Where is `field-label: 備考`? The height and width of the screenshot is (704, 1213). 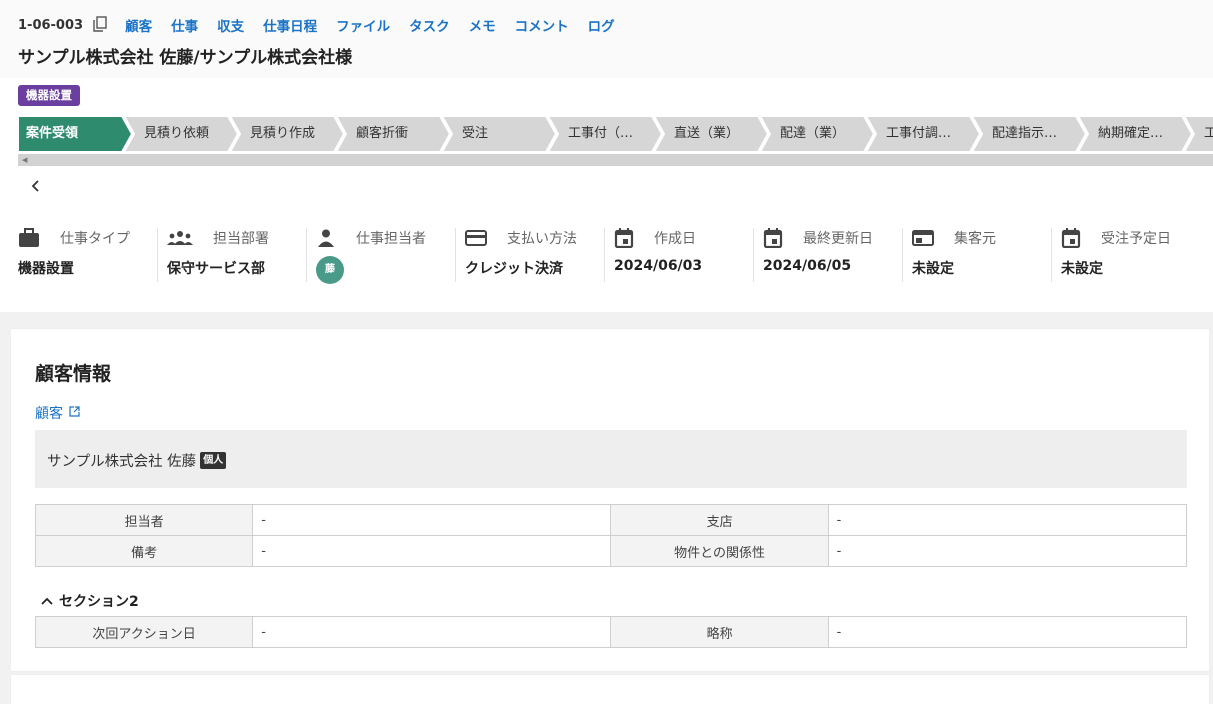 field-label: 備考 is located at coordinates (144, 551).